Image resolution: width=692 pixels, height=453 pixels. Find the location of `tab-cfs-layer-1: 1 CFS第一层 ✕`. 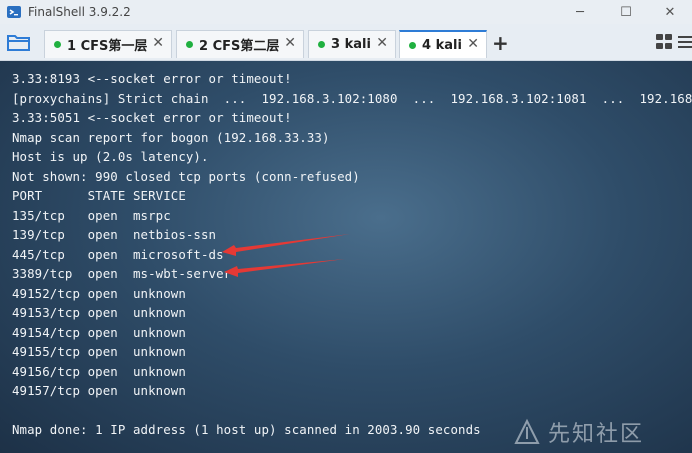

tab-cfs-layer-1: 1 CFS第一层 ✕ is located at coordinates (108, 44).